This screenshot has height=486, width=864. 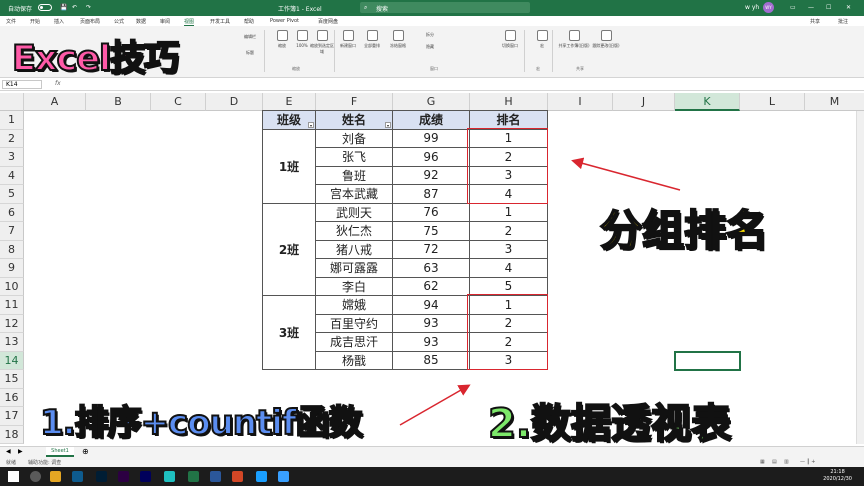 What do you see at coordinates (509, 231) in the screenshot?
I see `rank-cell: 2` at bounding box center [509, 231].